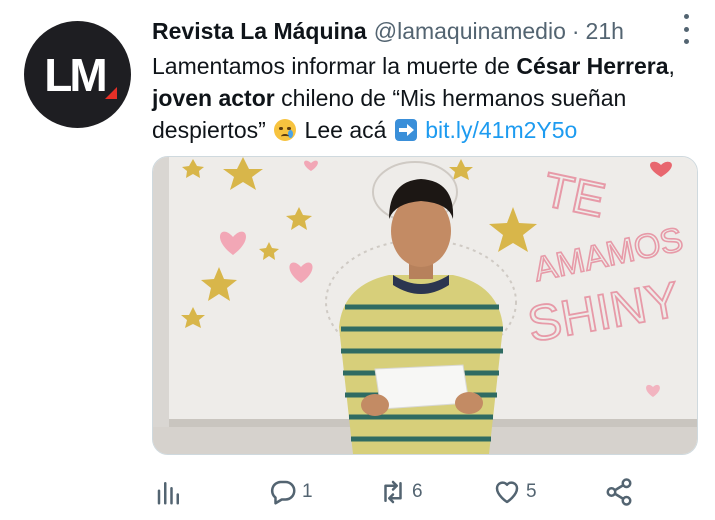 This screenshot has width=715, height=520. I want to click on text-bold-role: joven actor, so click(213, 98).